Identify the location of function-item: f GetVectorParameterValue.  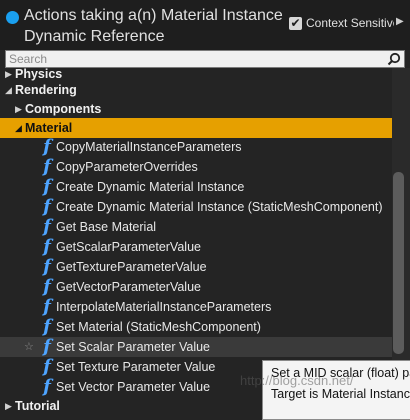
(196, 287).